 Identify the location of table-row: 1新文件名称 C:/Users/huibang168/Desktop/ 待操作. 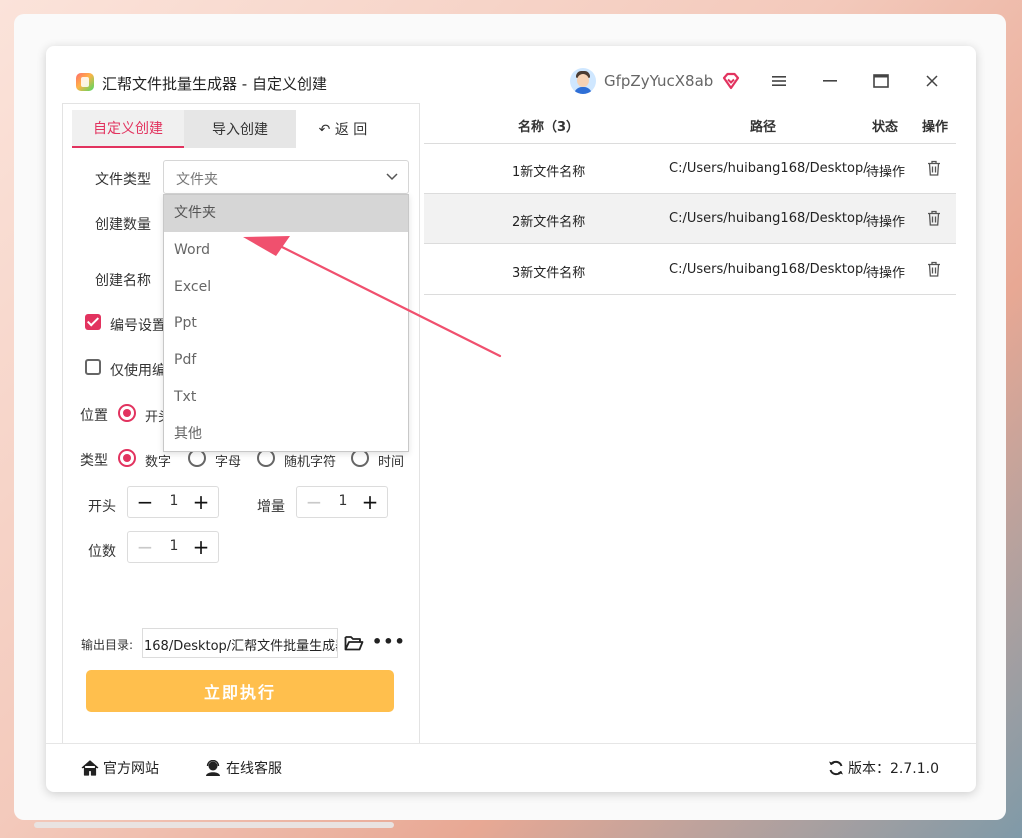
(690, 169).